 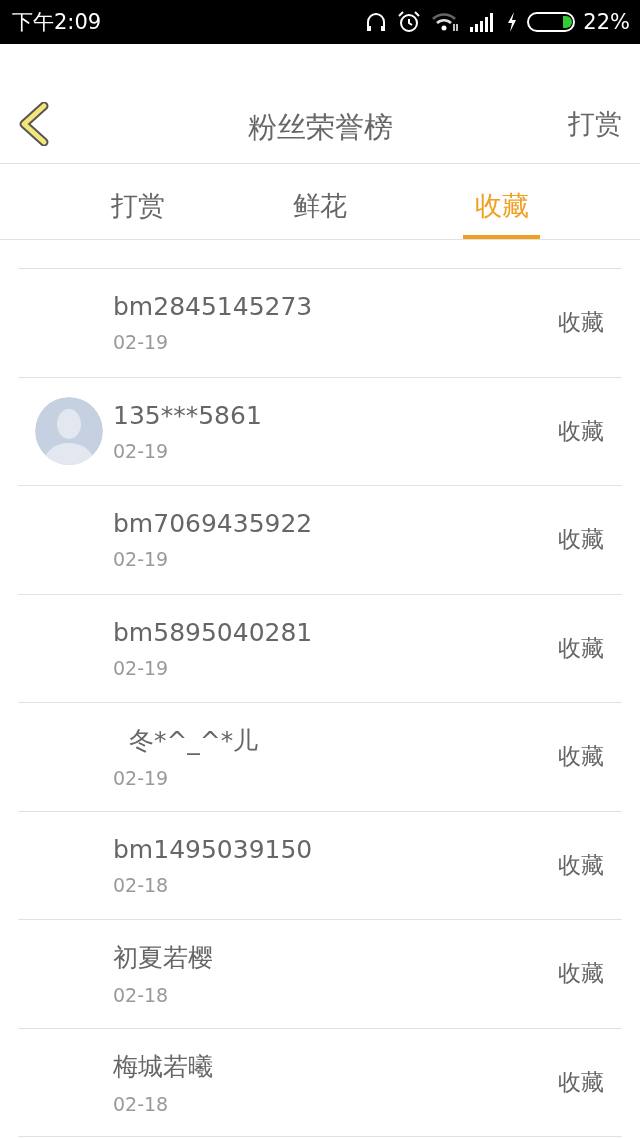 What do you see at coordinates (320, 201) in the screenshot?
I see `tab: 鲜花` at bounding box center [320, 201].